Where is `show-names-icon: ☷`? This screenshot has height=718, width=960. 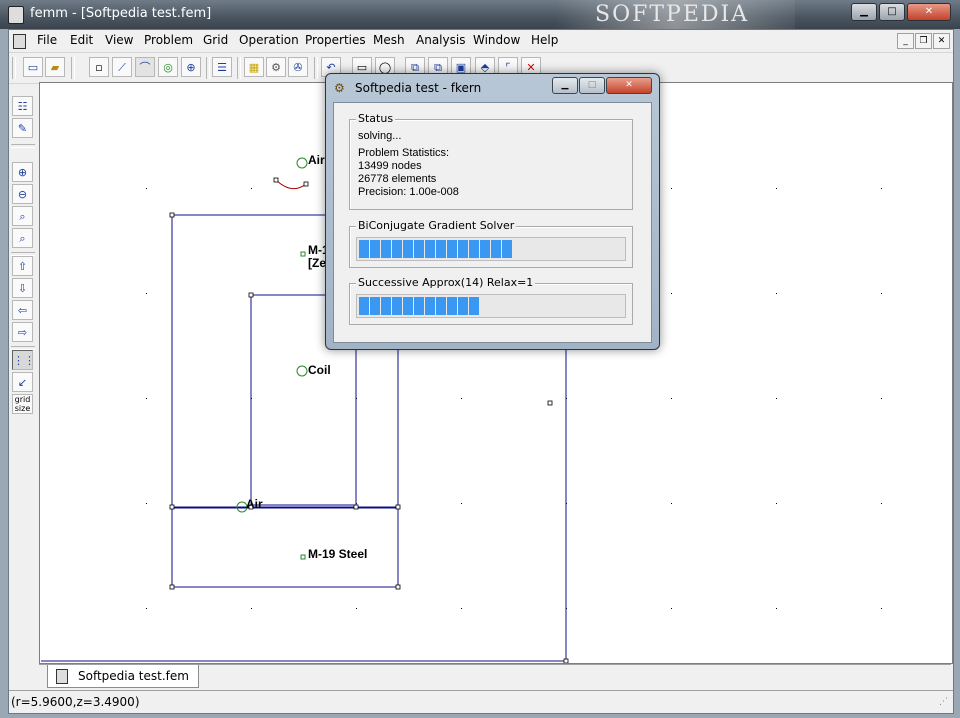
show-names-icon: ☷ is located at coordinates (22, 106).